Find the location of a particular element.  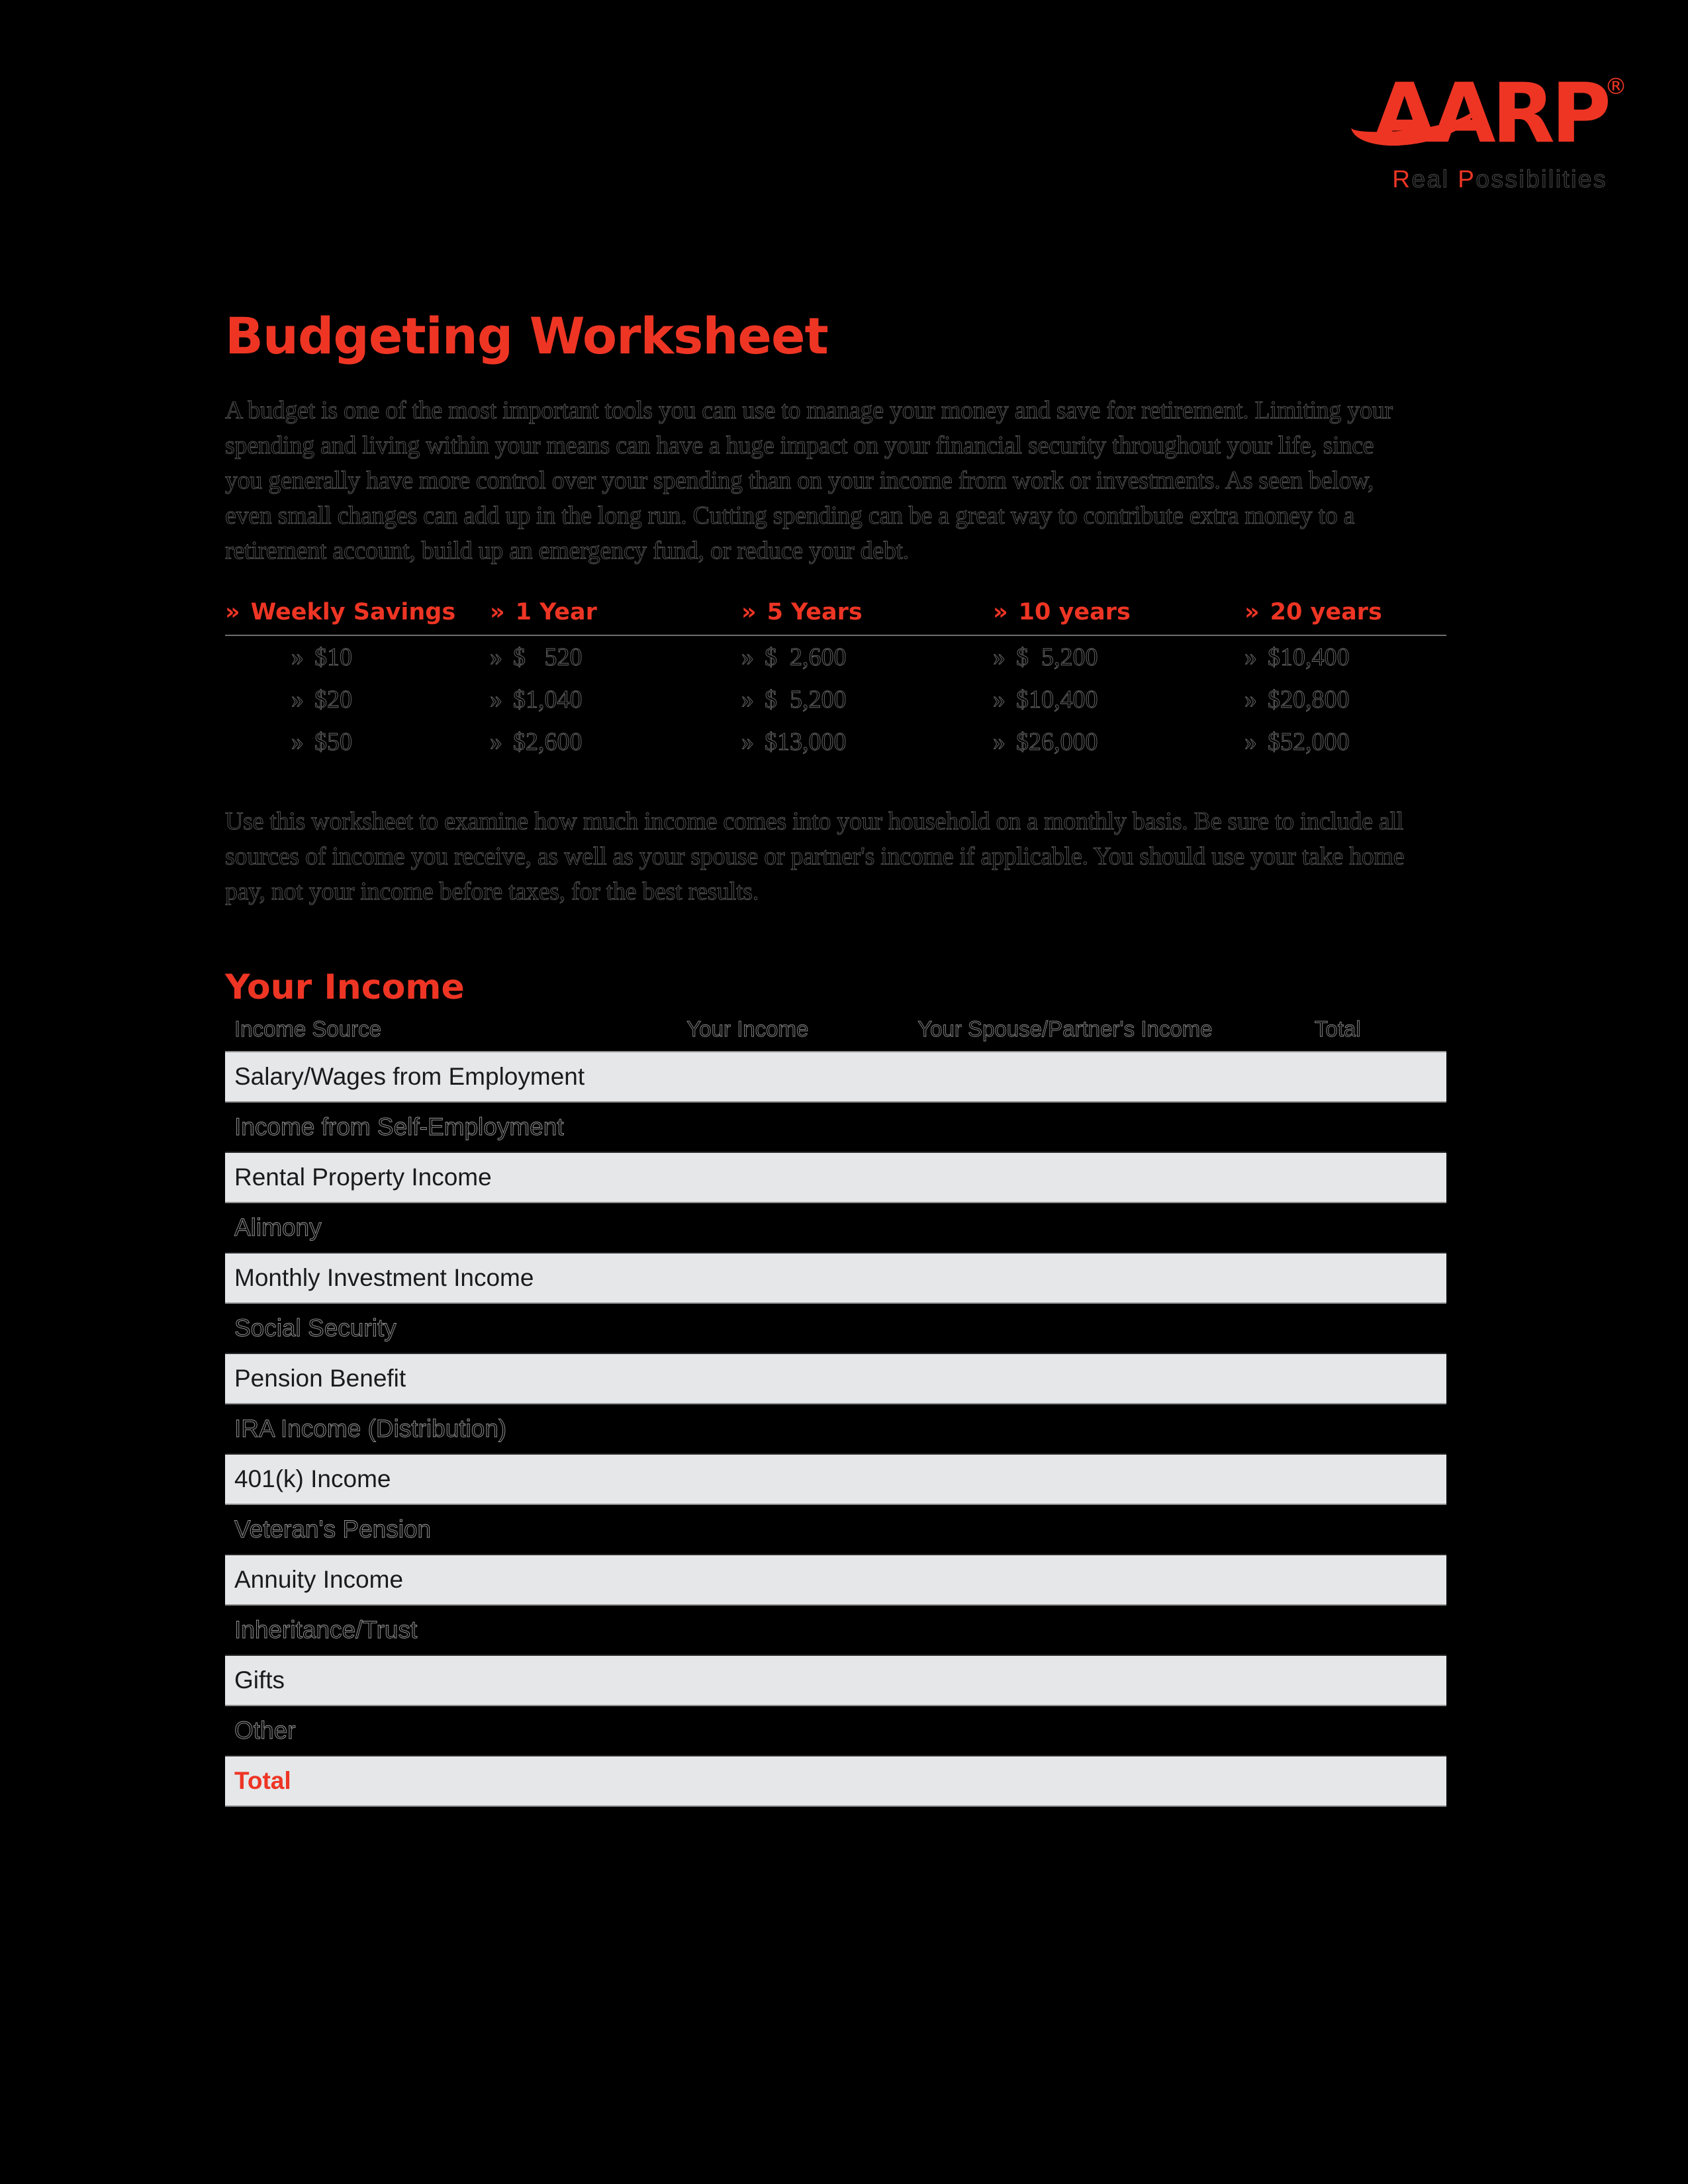

savings-cell-10years: » $26,000 is located at coordinates (1118, 742).